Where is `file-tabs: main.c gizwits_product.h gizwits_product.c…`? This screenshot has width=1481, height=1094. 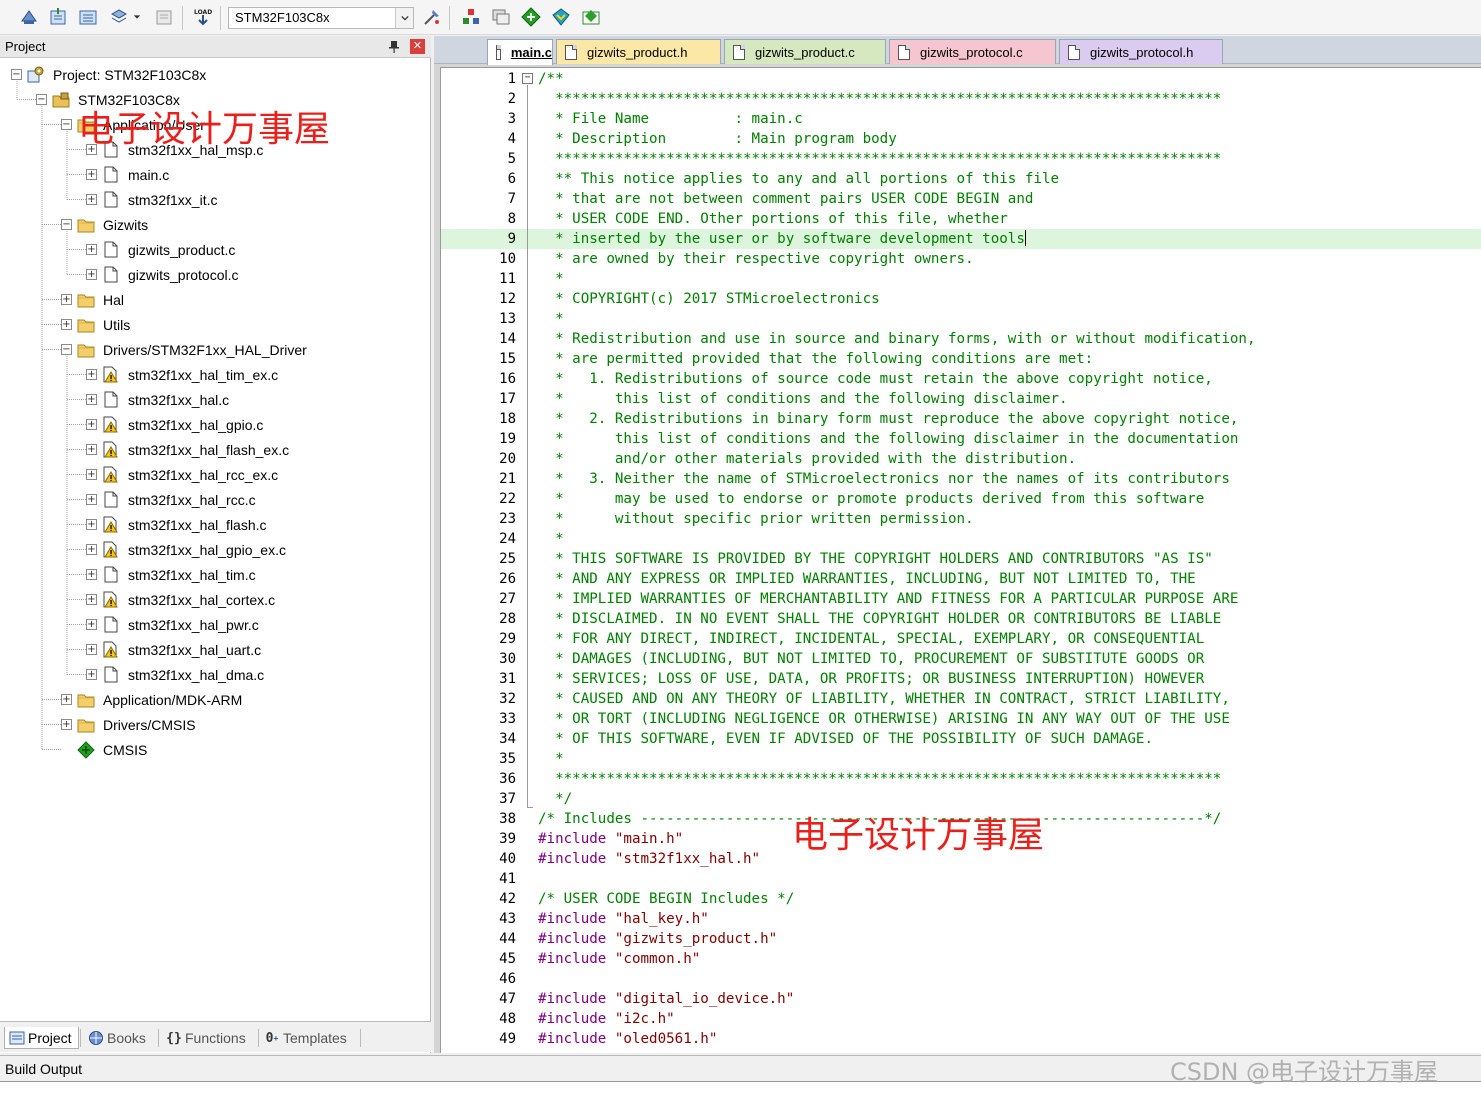
file-tabs: main.c gizwits_product.h gizwits_product.c… is located at coordinates (957, 50).